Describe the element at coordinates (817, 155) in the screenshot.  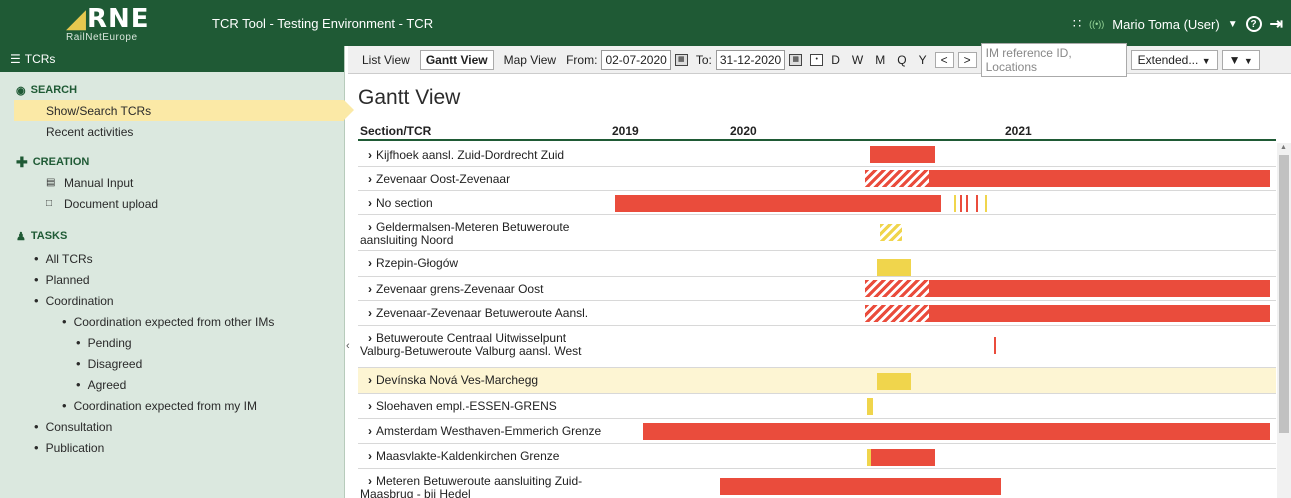
I see `gantt-row: › Kijfhoek aansl. Zuid-Dordrecht Zuid` at that location.